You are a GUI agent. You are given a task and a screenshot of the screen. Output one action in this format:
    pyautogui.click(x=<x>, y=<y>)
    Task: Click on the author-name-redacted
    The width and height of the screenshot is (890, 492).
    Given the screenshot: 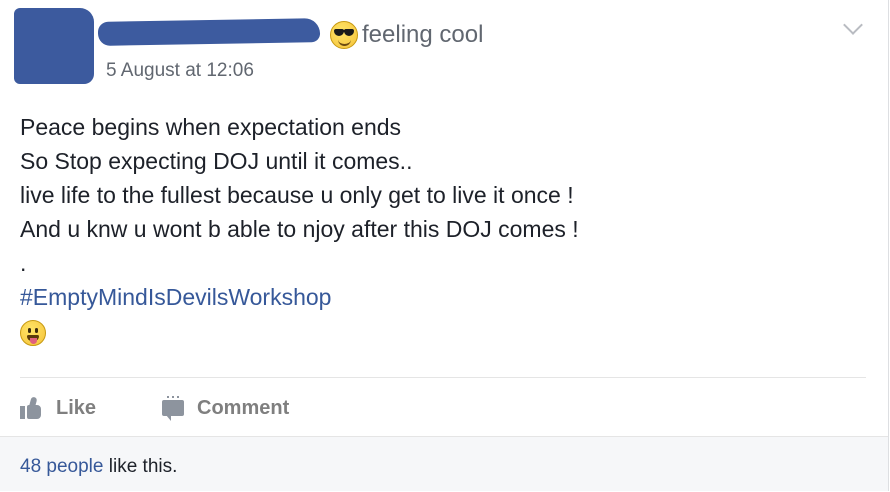 What is the action you would take?
    pyautogui.click(x=209, y=32)
    